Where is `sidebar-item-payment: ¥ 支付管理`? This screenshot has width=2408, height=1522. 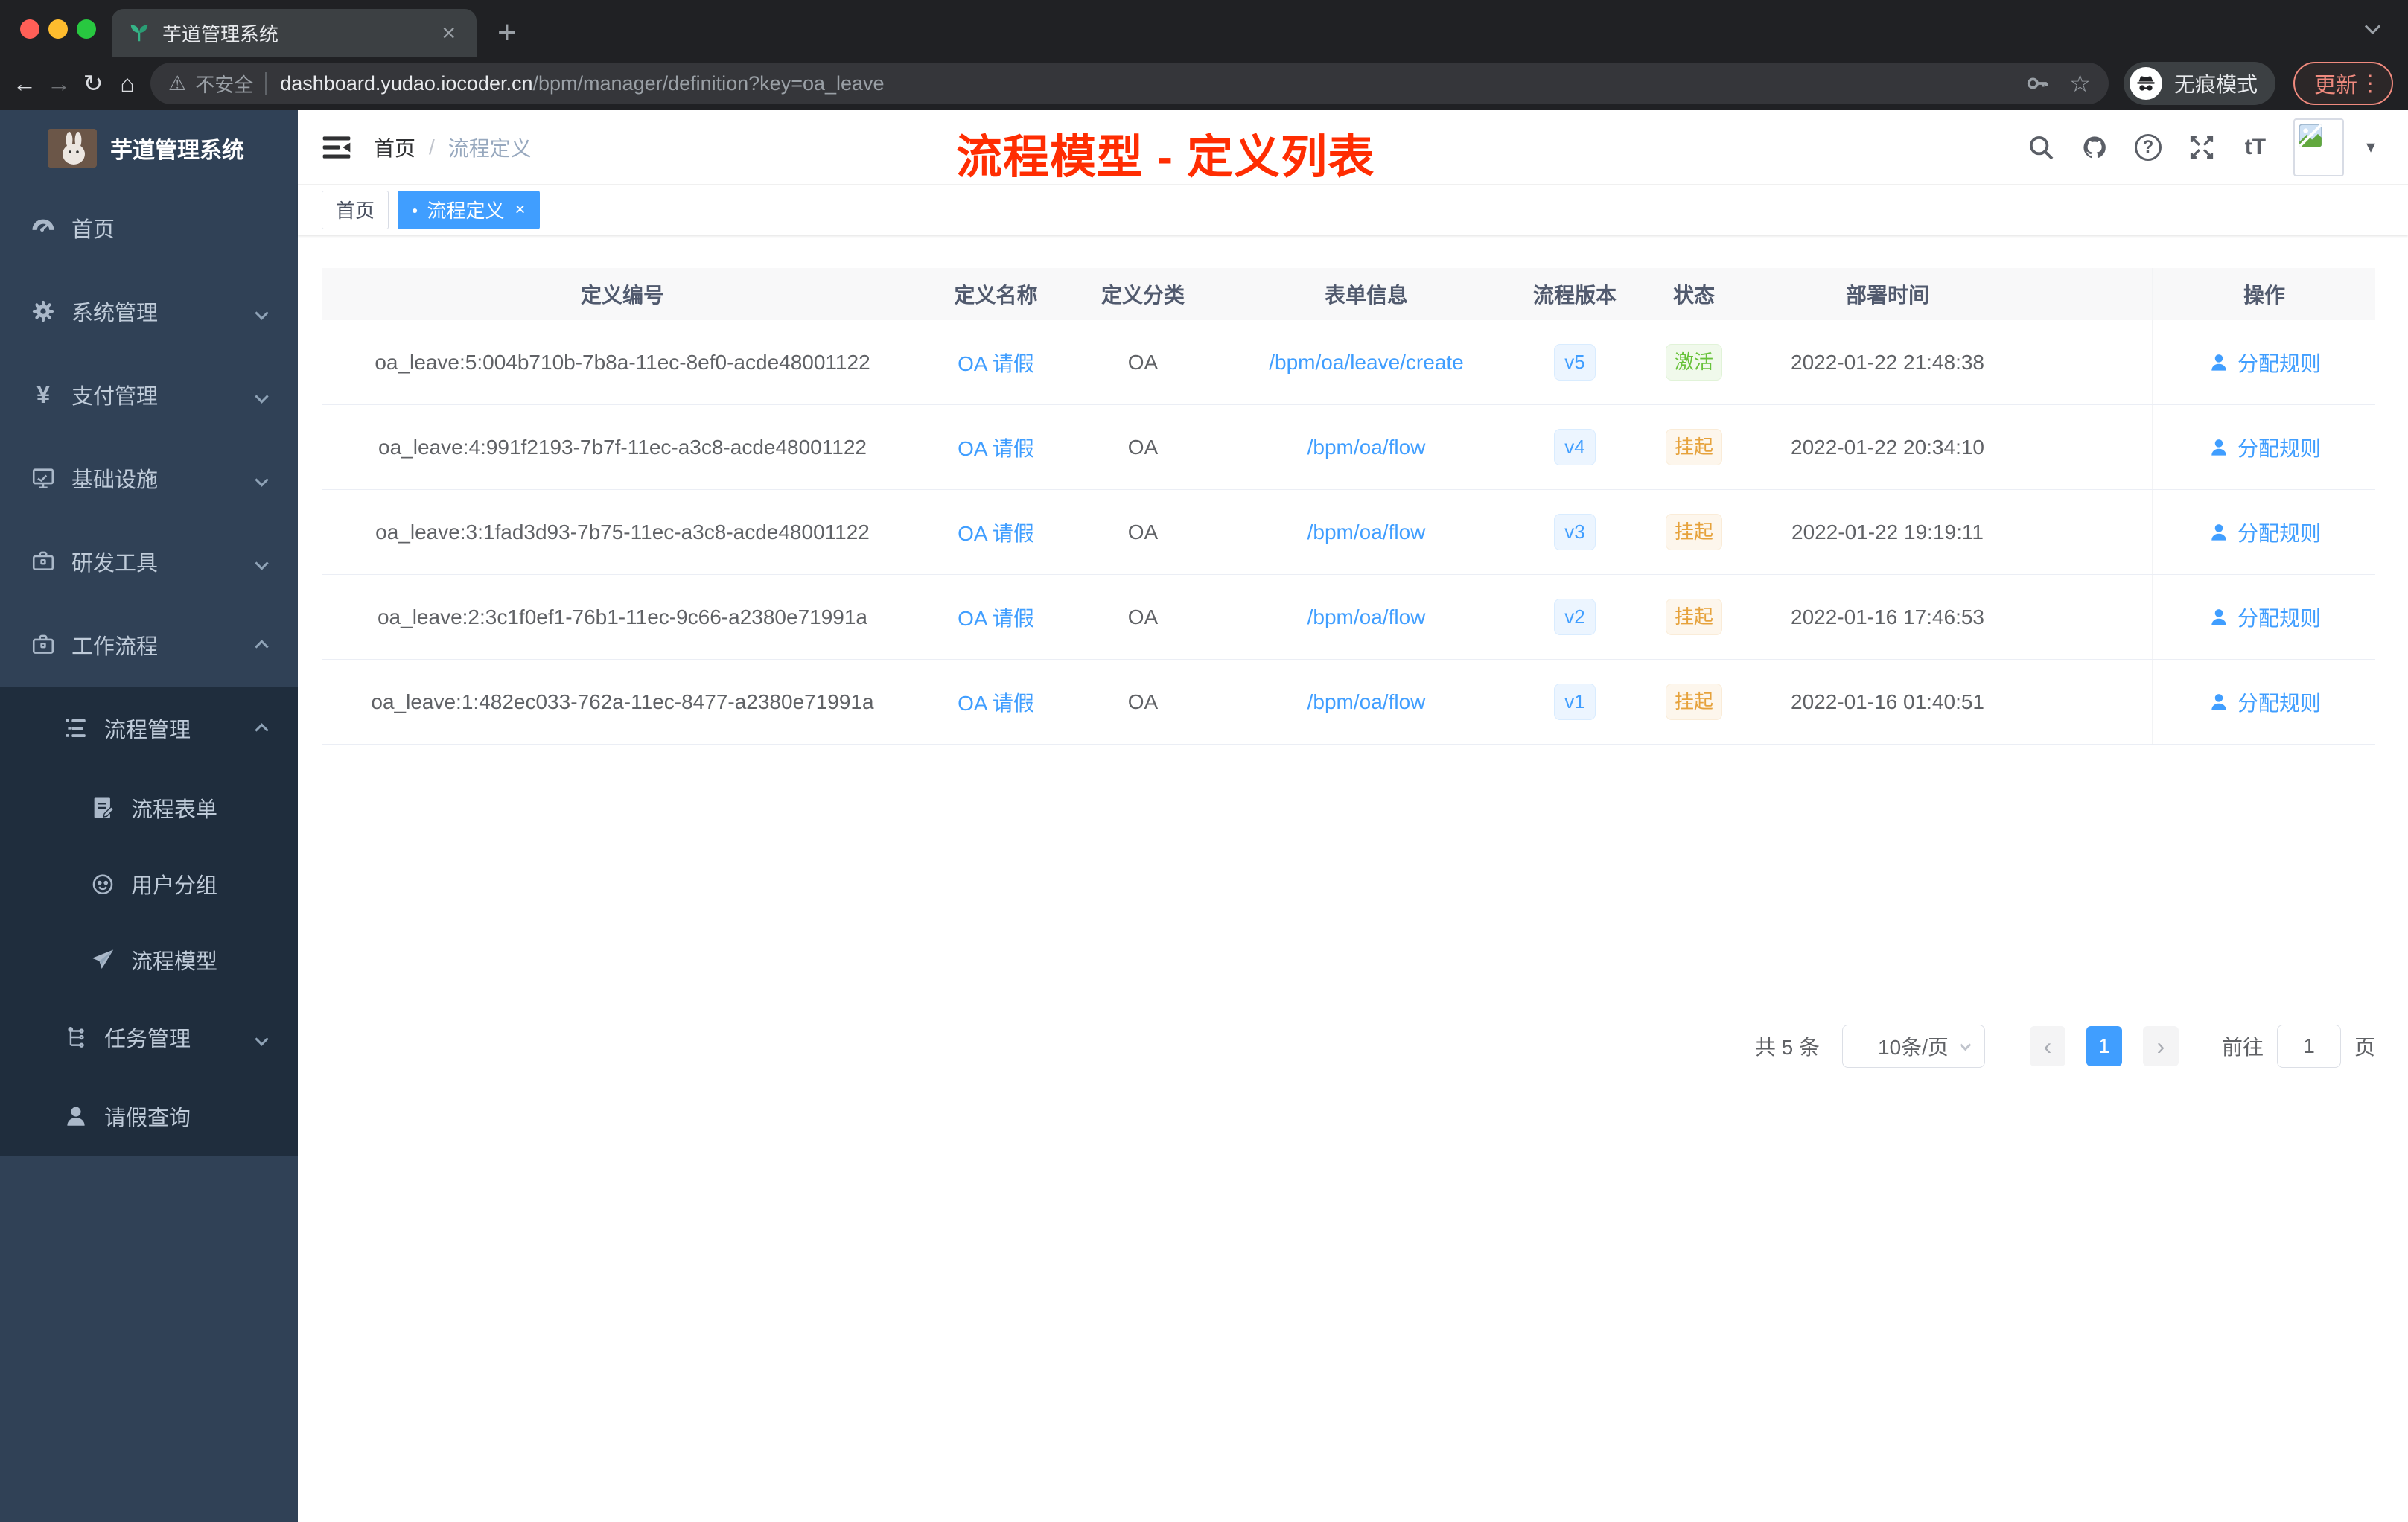 sidebar-item-payment: ¥ 支付管理 is located at coordinates (149, 394).